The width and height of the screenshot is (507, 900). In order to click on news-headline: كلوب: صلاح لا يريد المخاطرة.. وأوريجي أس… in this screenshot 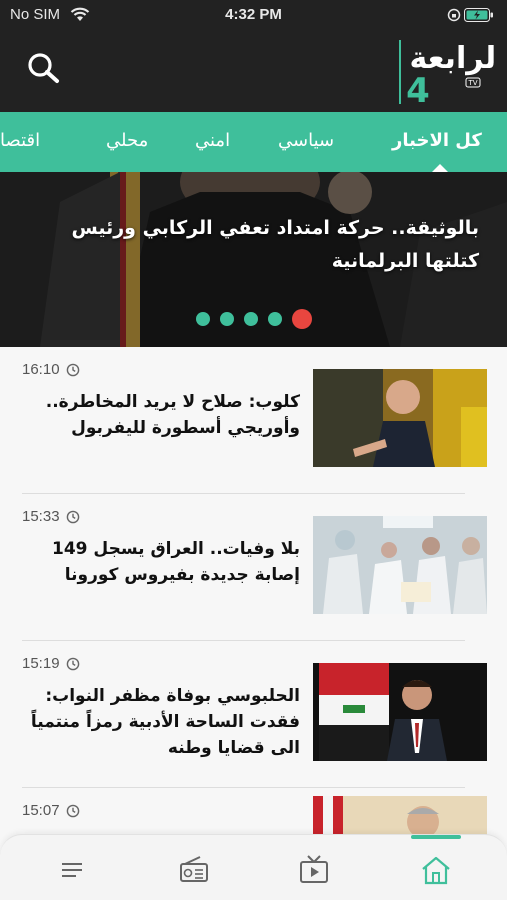, I will do `click(172, 415)`.